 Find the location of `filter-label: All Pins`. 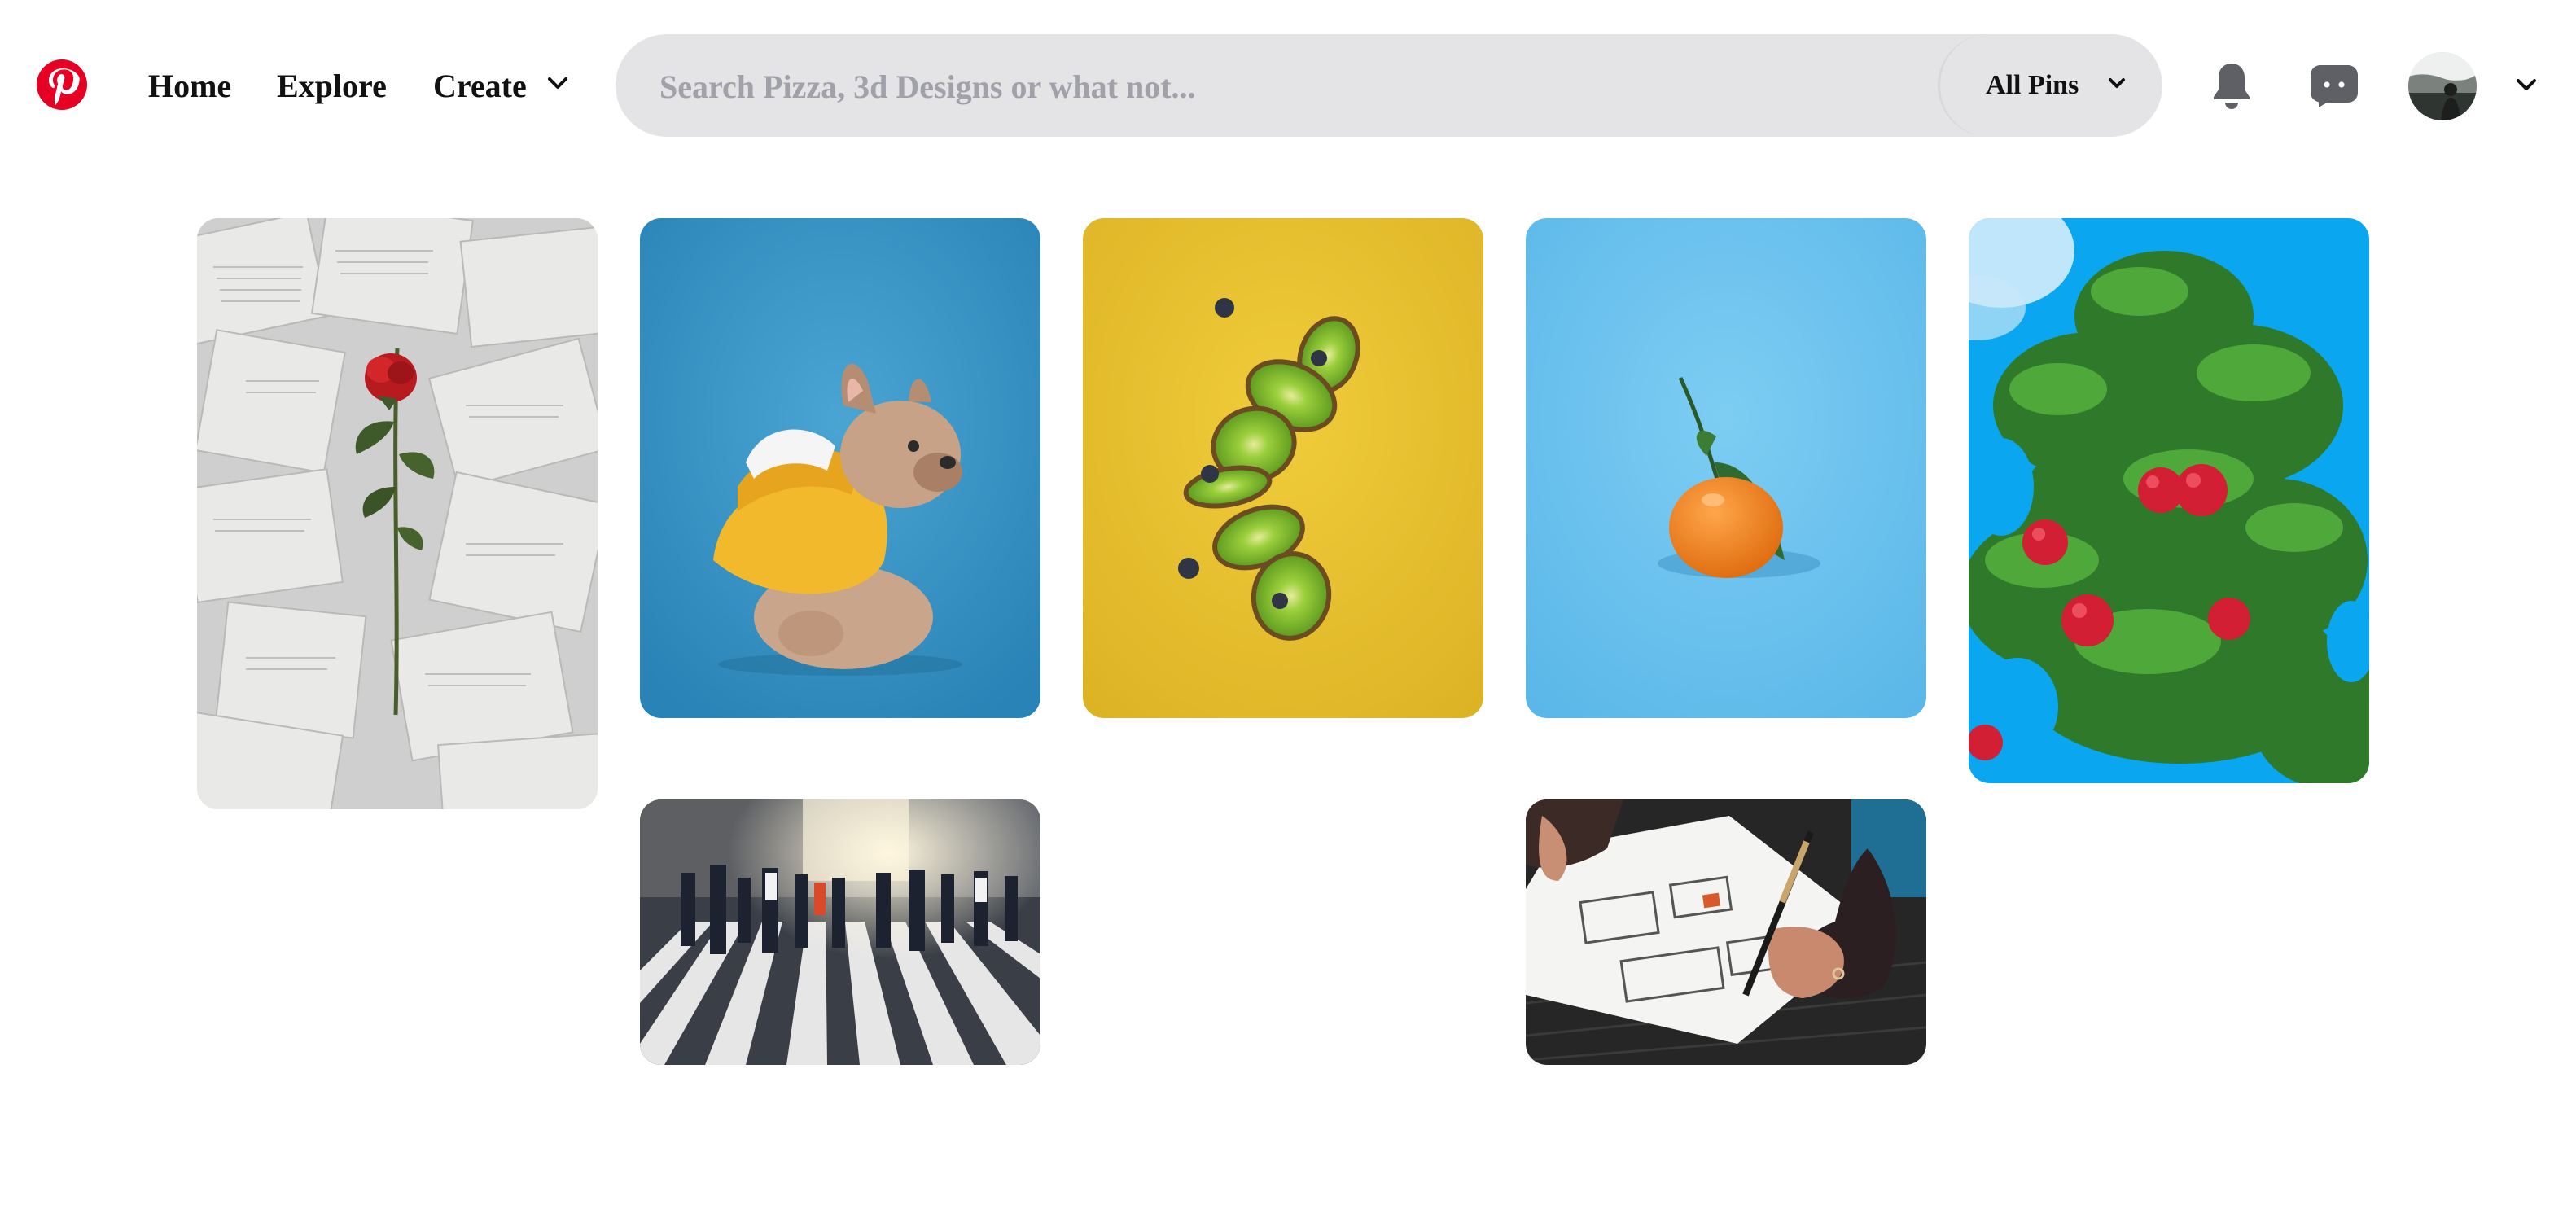

filter-label: All Pins is located at coordinates (2032, 85).